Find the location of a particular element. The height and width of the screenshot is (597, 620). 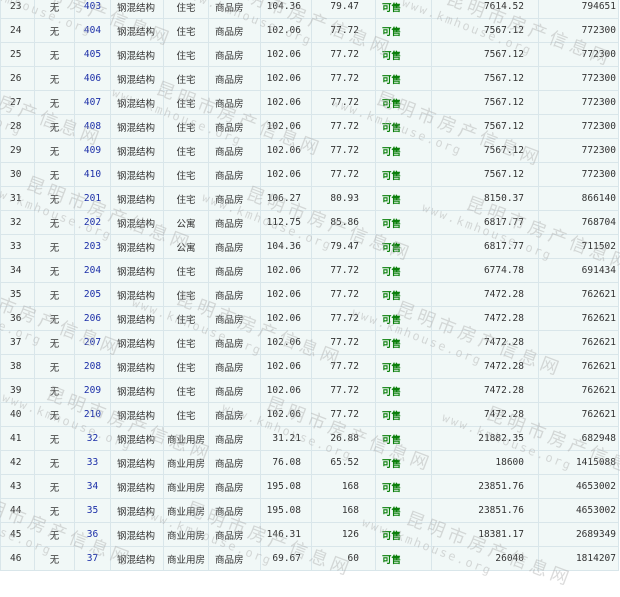

unit-build-area-cell: 146.31 is located at coordinates (286, 534).